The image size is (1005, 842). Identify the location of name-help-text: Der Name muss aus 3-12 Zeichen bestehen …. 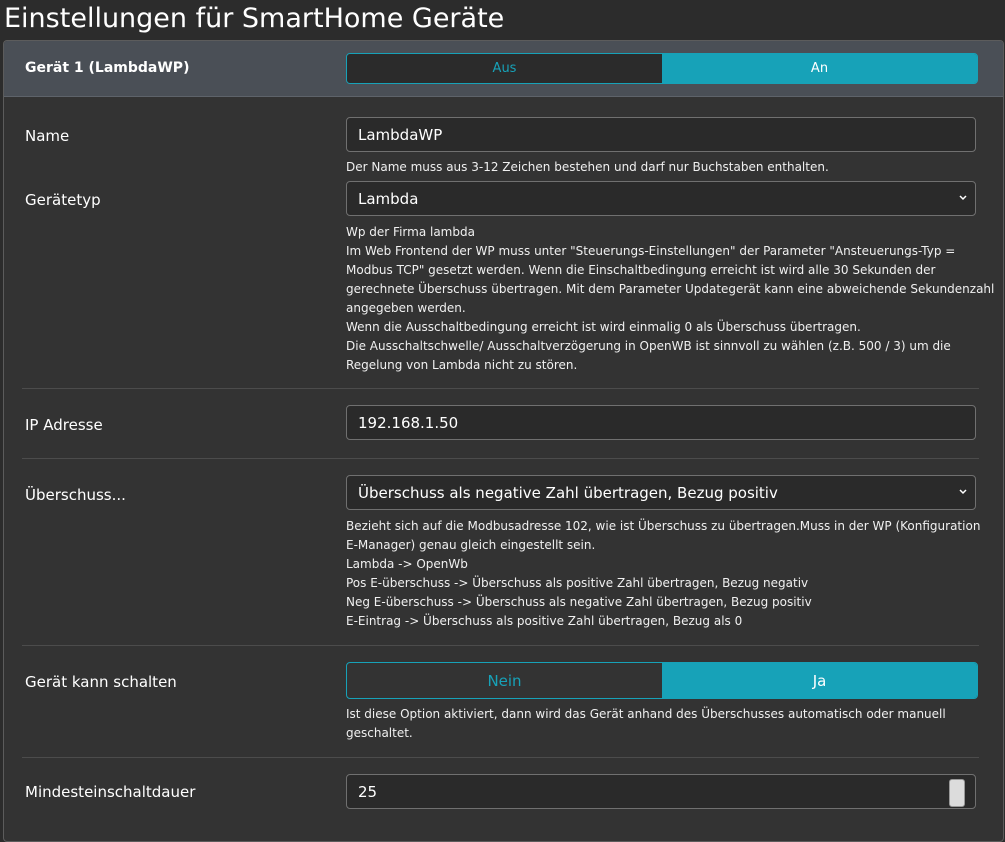
(587, 167).